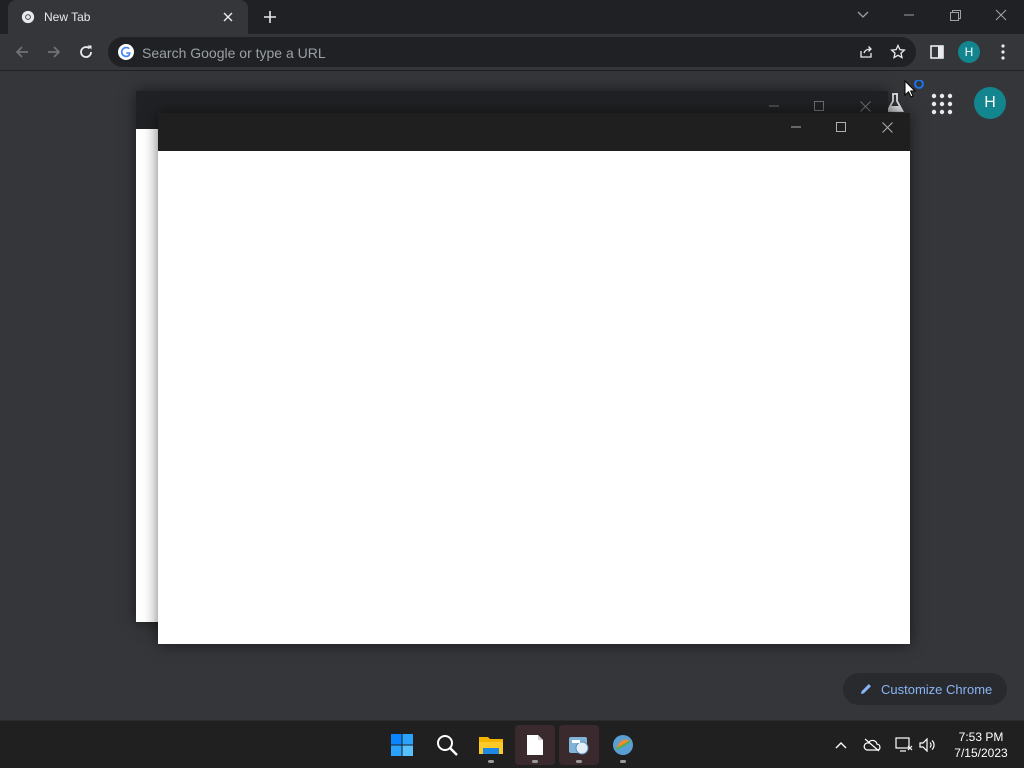  I want to click on tab-strip: New Tab, so click(512, 17).